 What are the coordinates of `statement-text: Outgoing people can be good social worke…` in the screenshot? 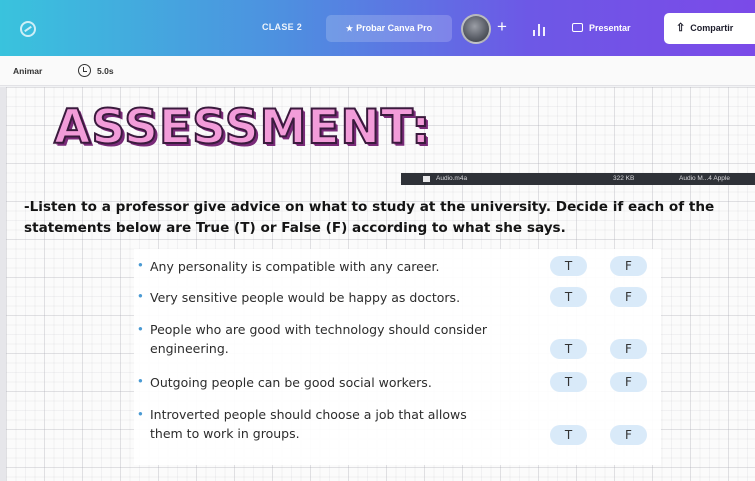 It's located at (345, 382).